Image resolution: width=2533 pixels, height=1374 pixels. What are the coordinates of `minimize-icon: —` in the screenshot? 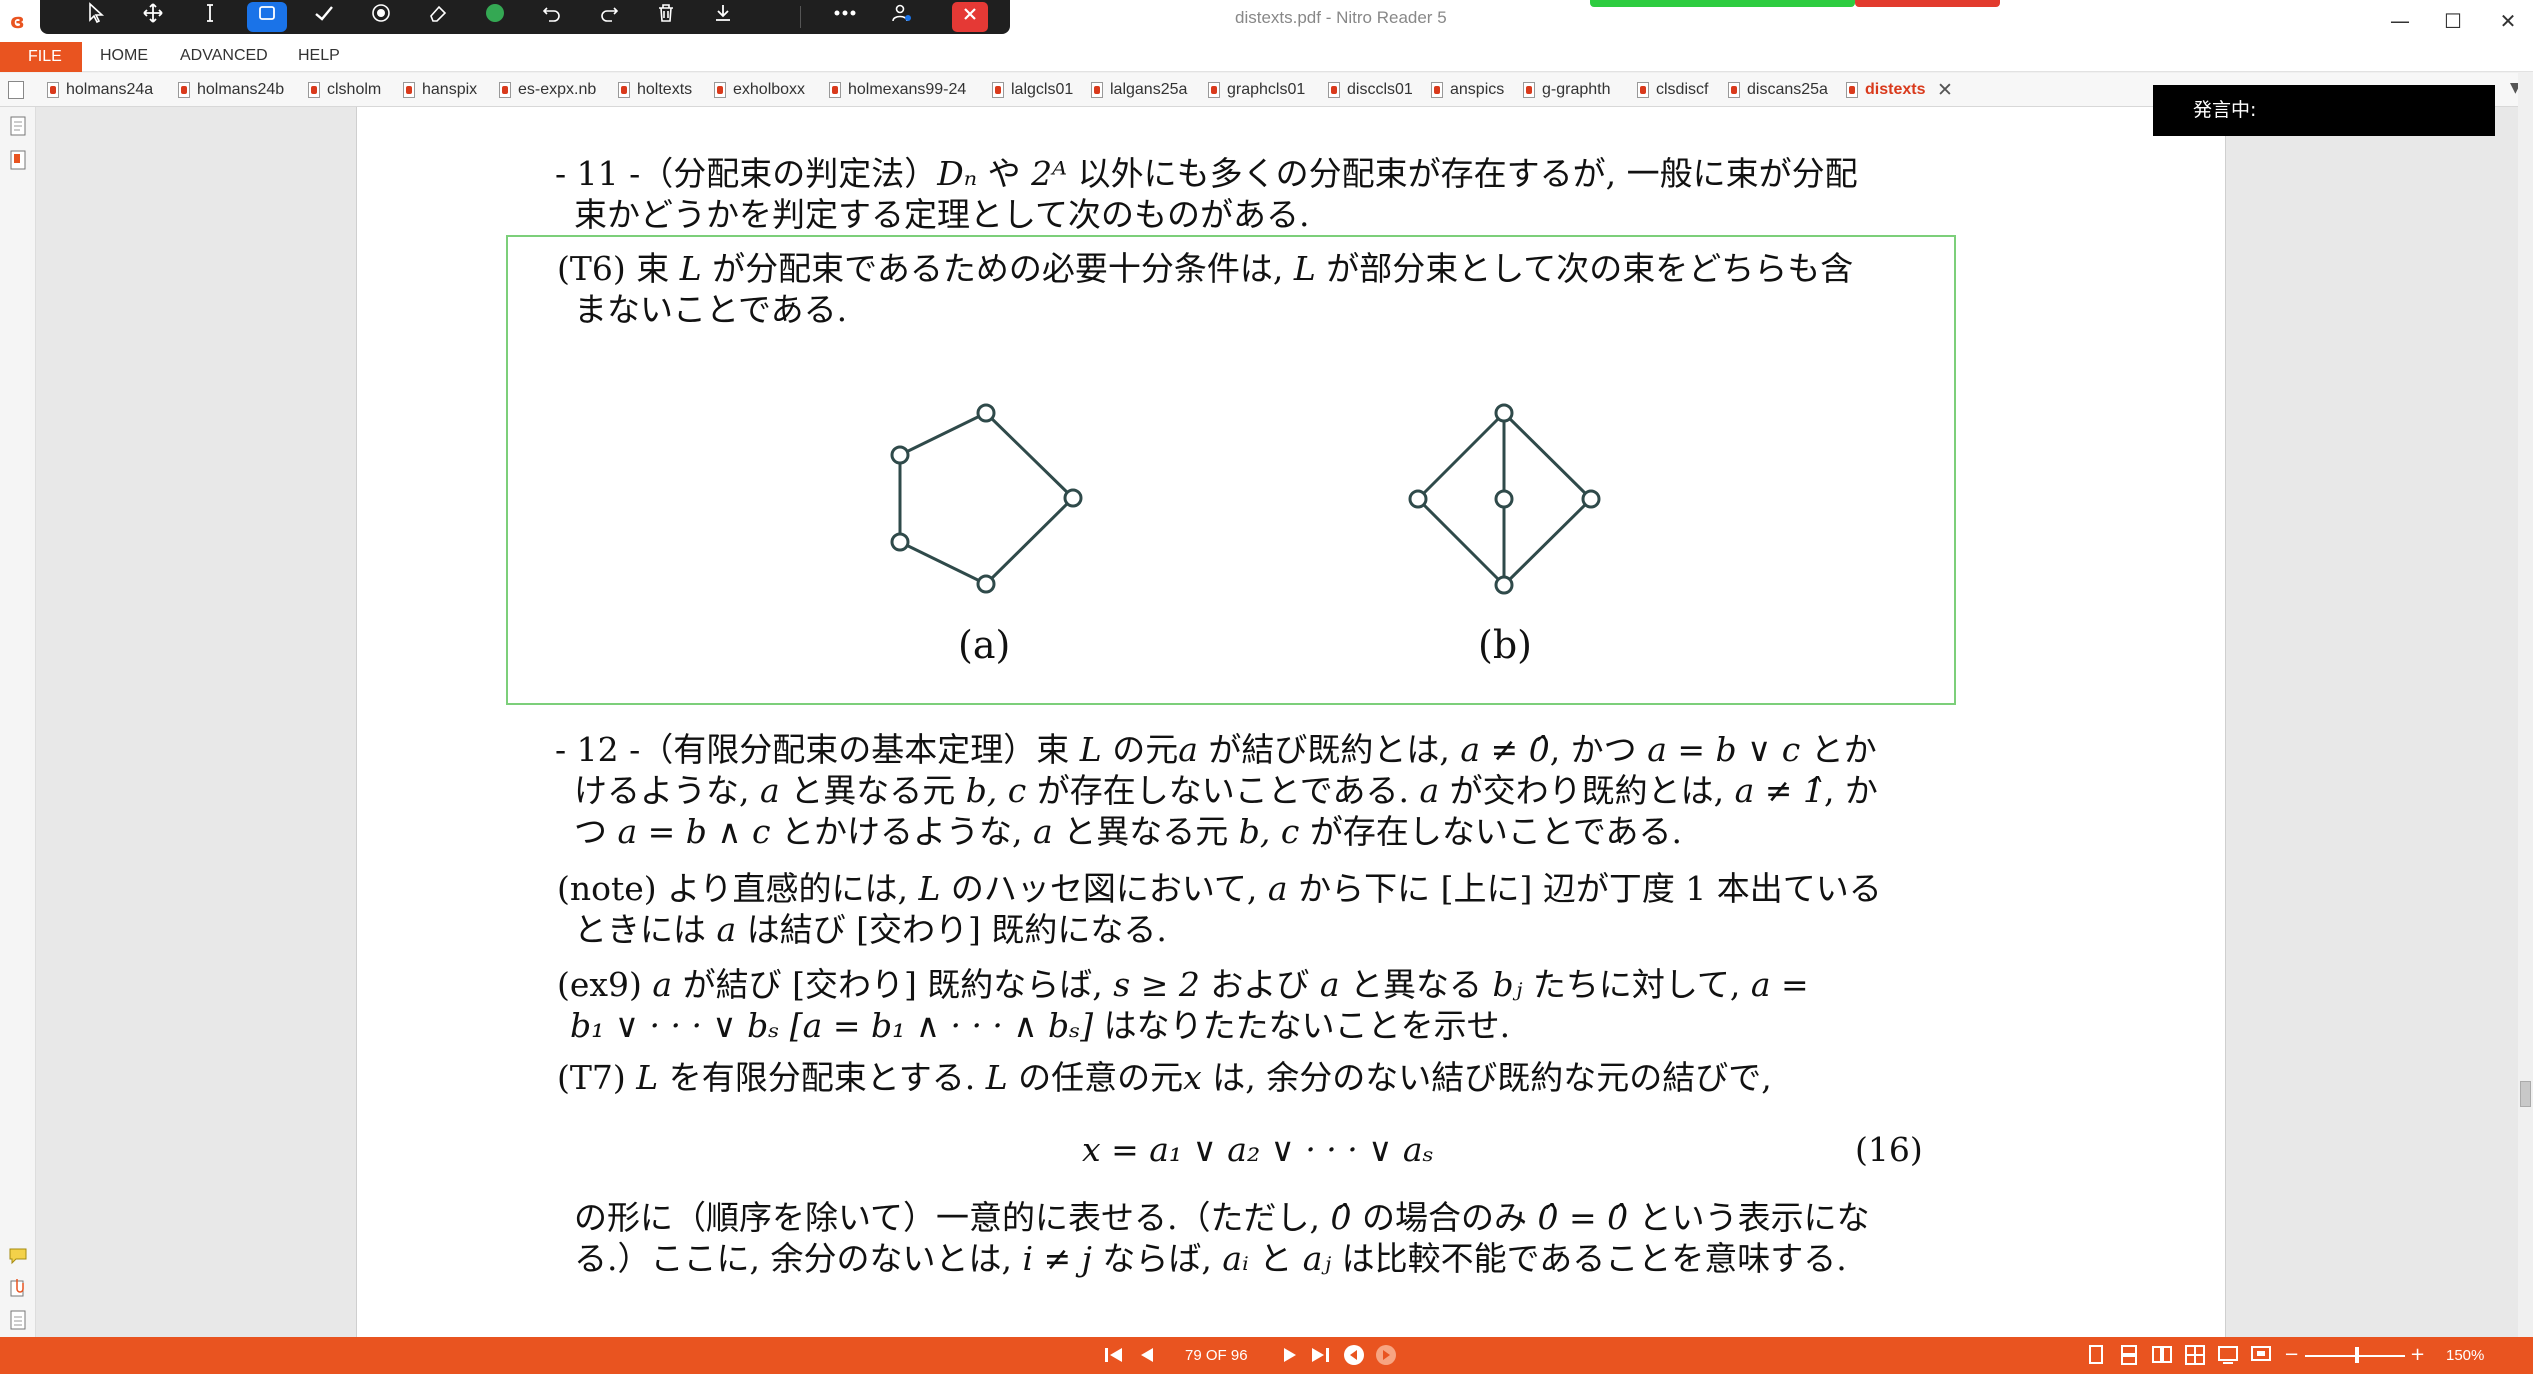 It's located at (2400, 21).